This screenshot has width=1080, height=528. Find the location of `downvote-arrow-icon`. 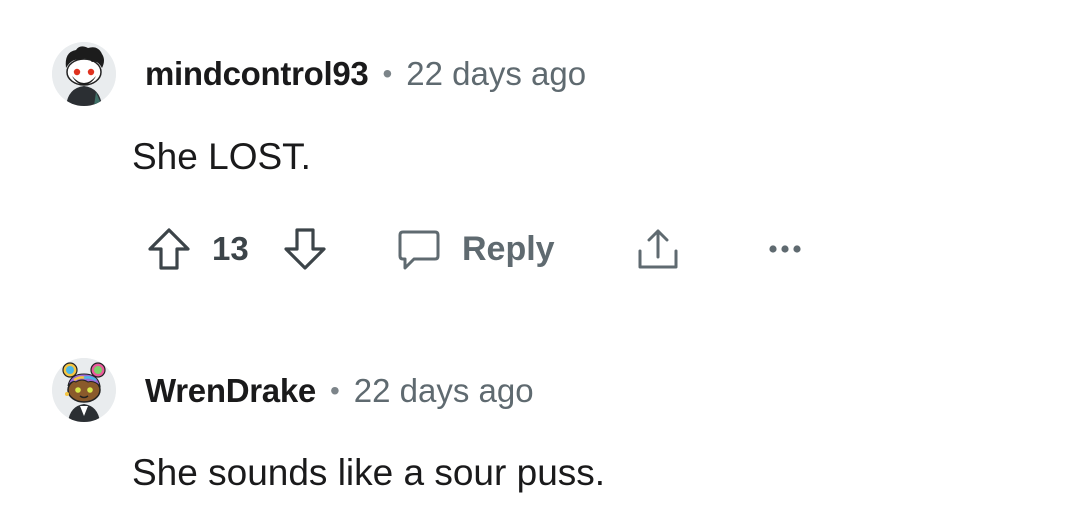

downvote-arrow-icon is located at coordinates (305, 249).